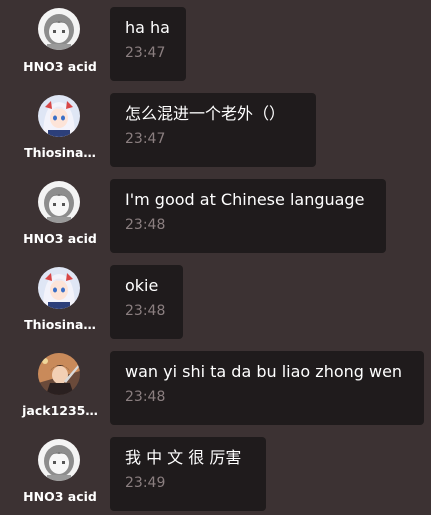 The width and height of the screenshot is (431, 515). What do you see at coordinates (264, 371) in the screenshot?
I see `message-text: wan yi shi ta da bu liao zhong wen` at bounding box center [264, 371].